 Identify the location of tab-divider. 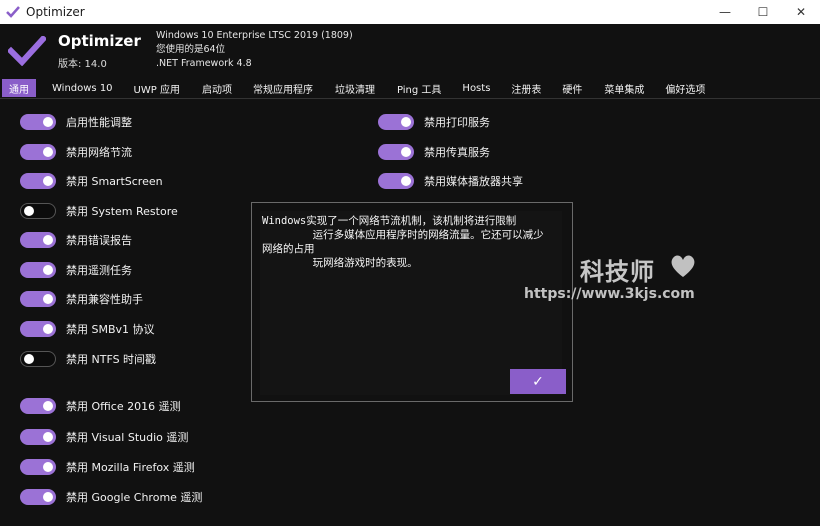
(410, 98).